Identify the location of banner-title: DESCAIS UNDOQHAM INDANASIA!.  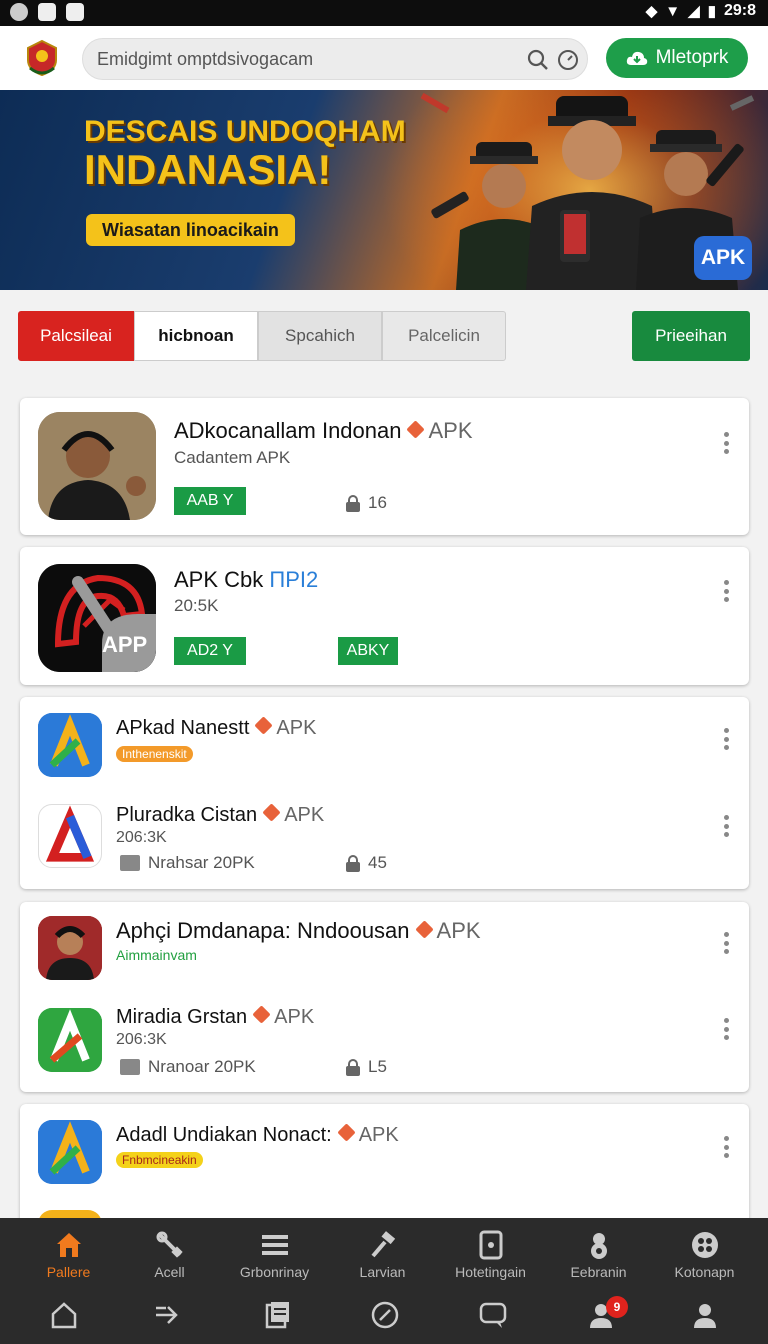
(249, 154).